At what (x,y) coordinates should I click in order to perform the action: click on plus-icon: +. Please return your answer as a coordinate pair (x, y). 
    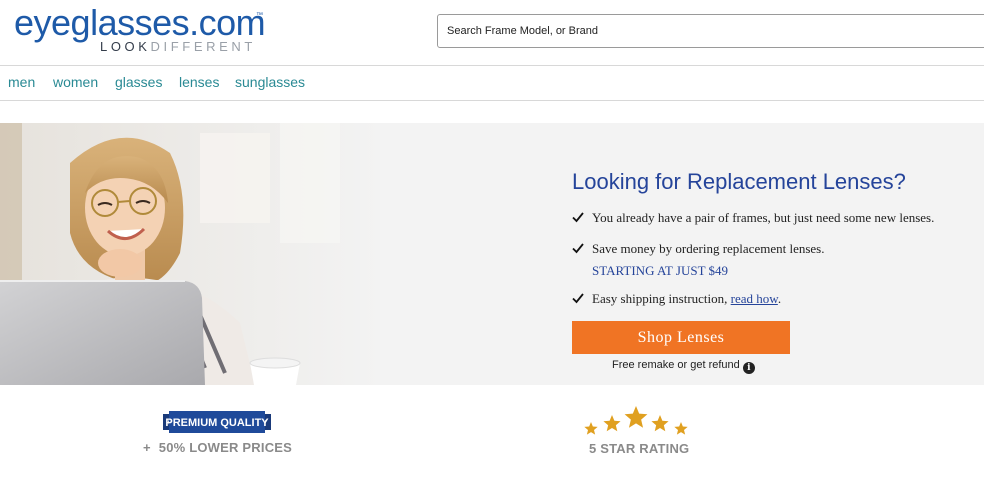
    Looking at the image, I should click on (147, 447).